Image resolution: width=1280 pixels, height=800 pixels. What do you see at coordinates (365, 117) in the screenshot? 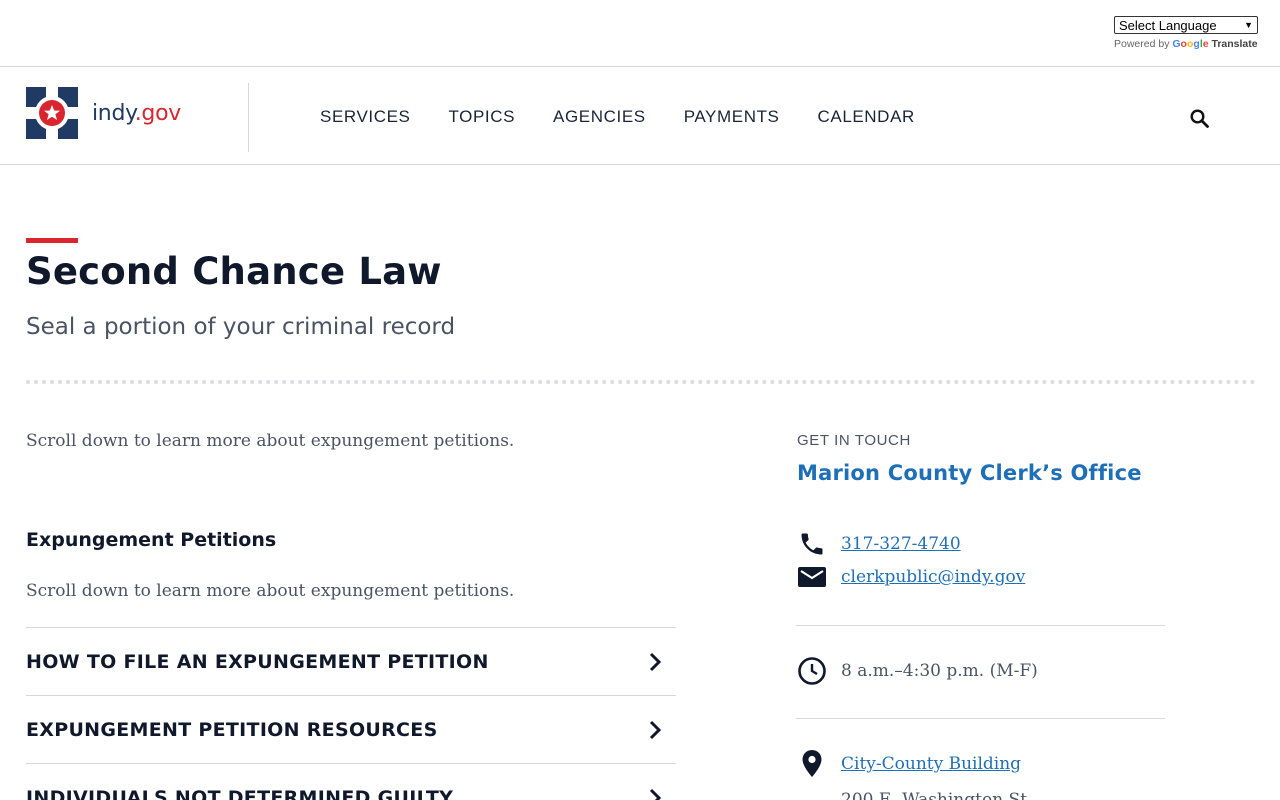
I see `nav-services: SERVICES` at bounding box center [365, 117].